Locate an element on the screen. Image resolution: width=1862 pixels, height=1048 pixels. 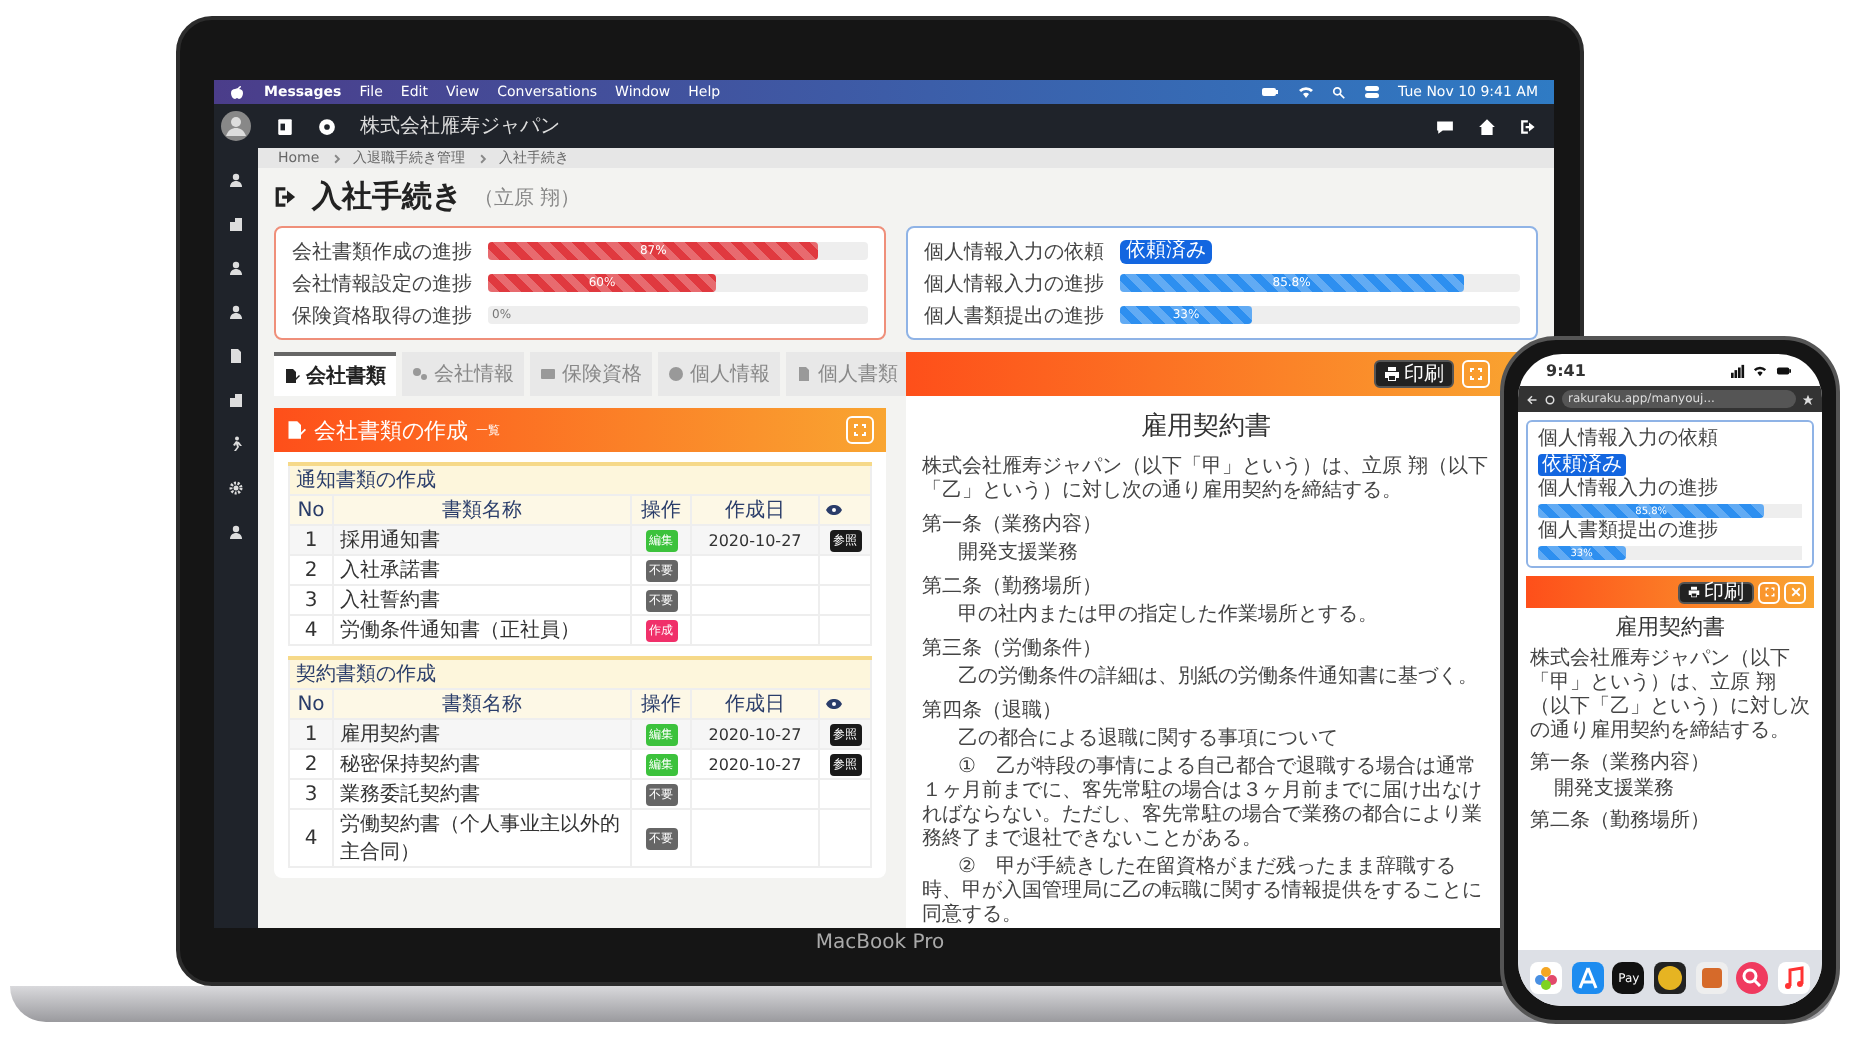
document-paragraph: 甲の社内または甲の指定した作業場所とする。 is located at coordinates (1168, 616).